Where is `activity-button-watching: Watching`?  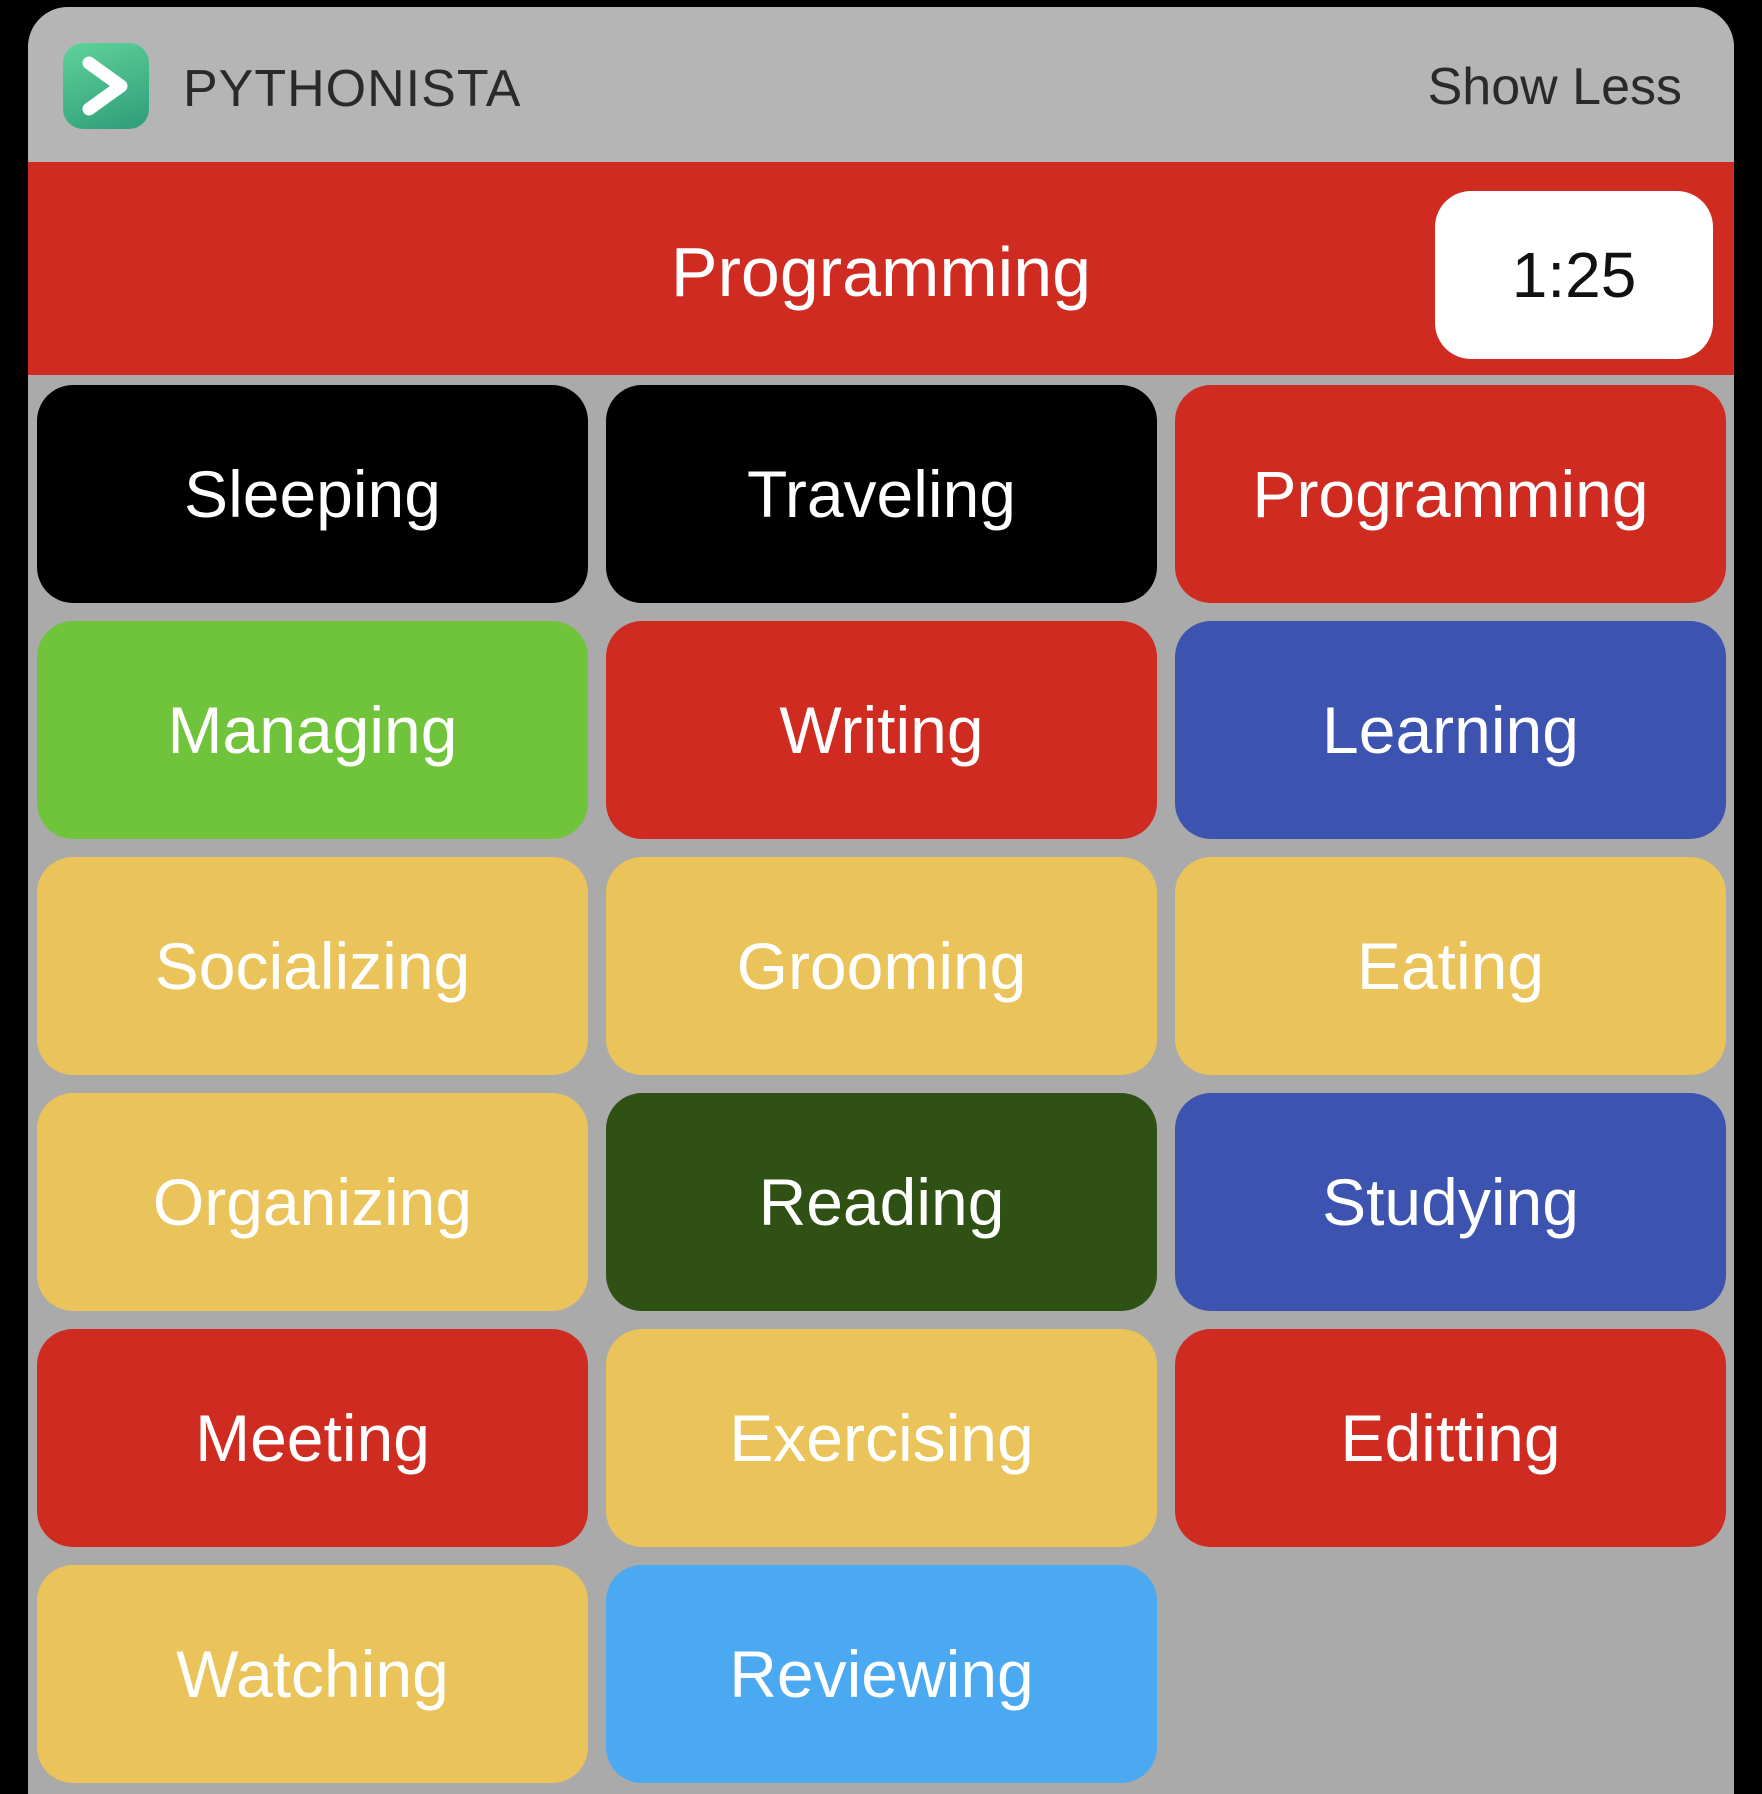
activity-button-watching: Watching is located at coordinates (312, 1674).